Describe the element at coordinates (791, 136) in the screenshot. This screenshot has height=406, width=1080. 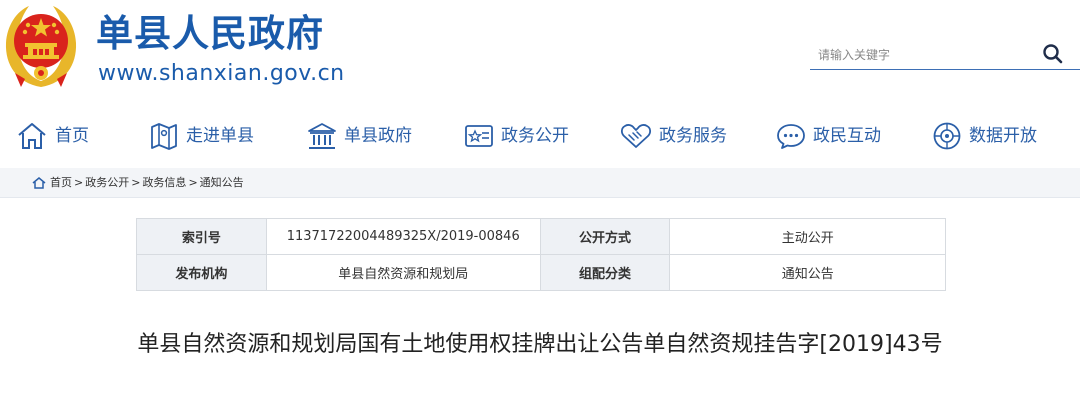
I see `chat-icon` at that location.